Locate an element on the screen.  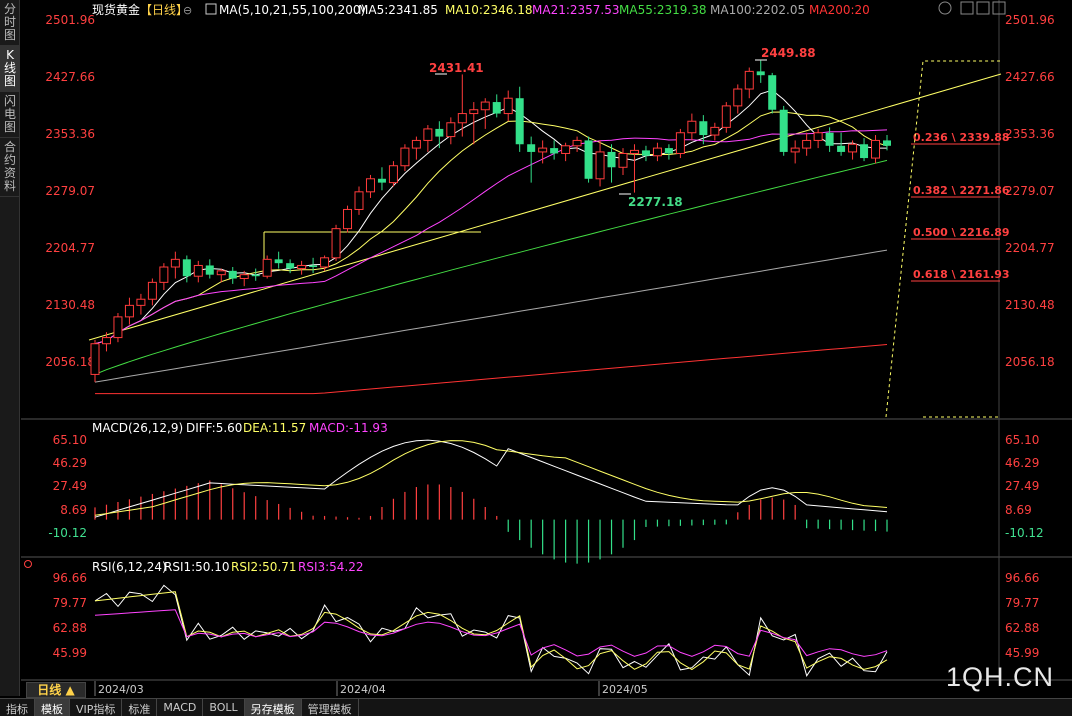
tab-indicator: 指标 is located at coordinates (17, 707).